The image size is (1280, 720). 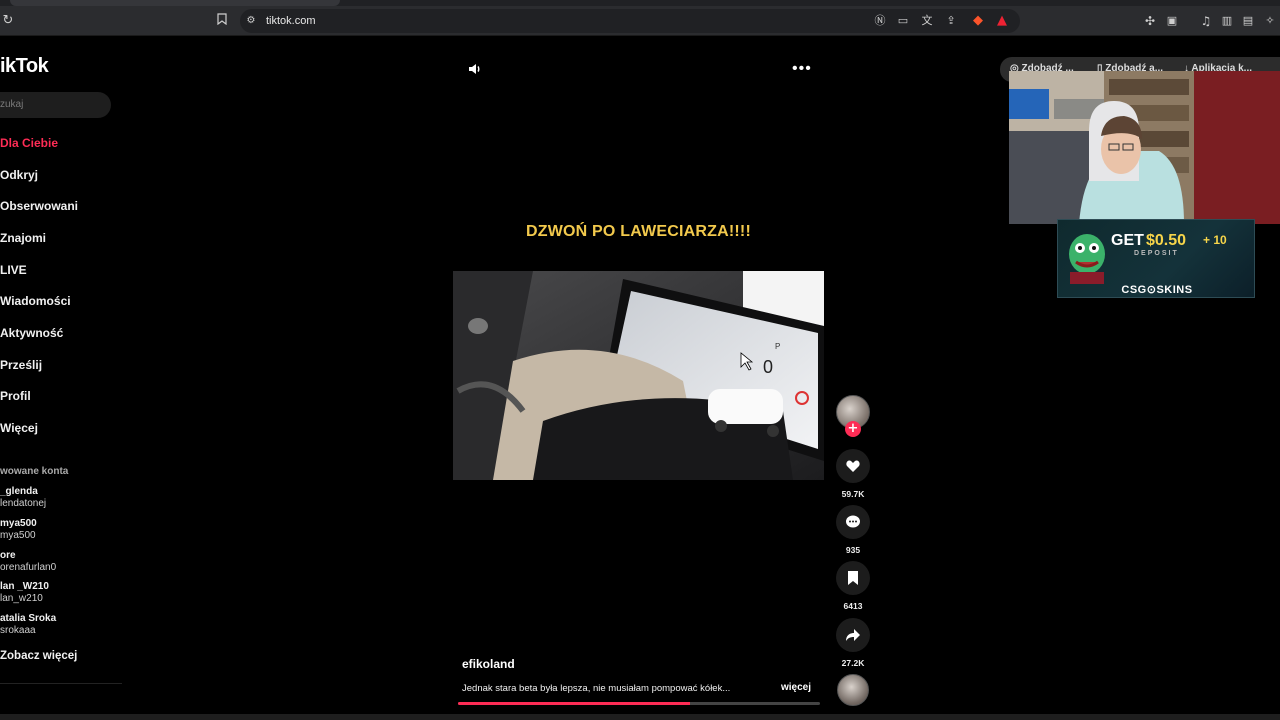 I want to click on account-handle: srokaaa, so click(x=18, y=630).